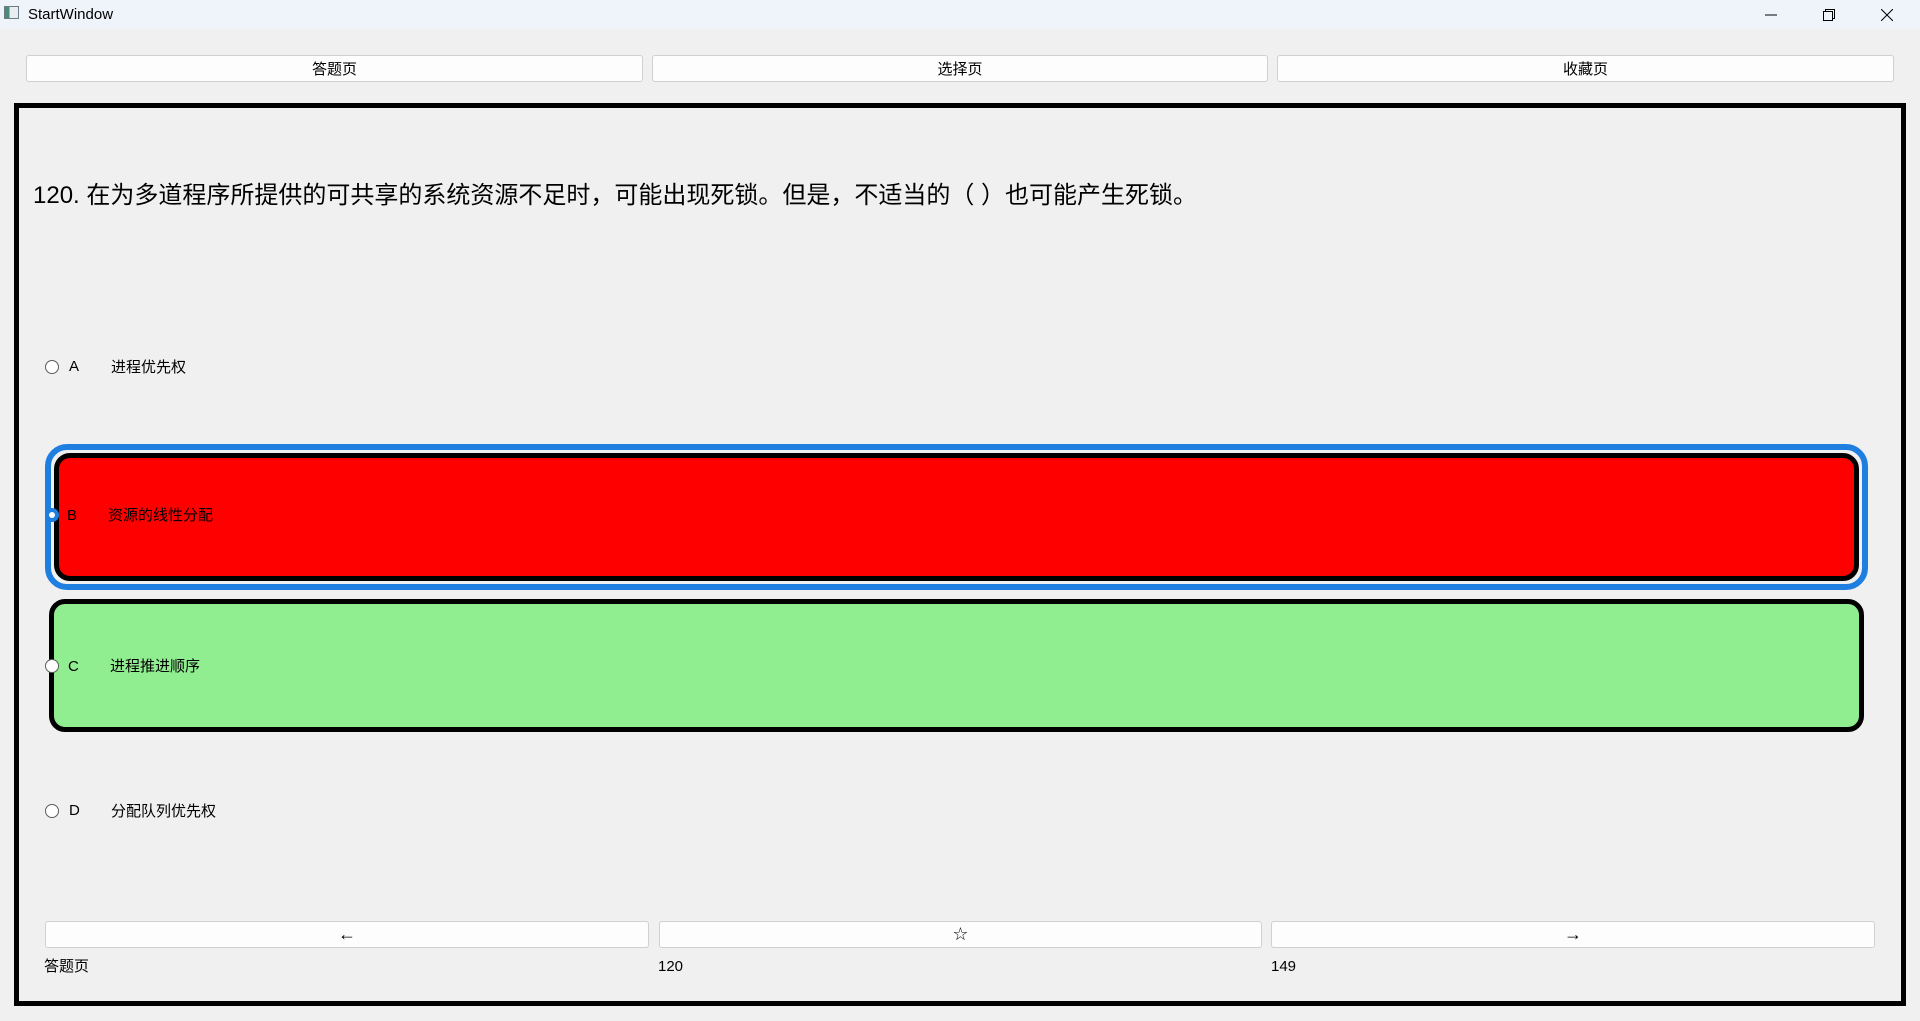  I want to click on footer-page-name: 答题页, so click(67, 966).